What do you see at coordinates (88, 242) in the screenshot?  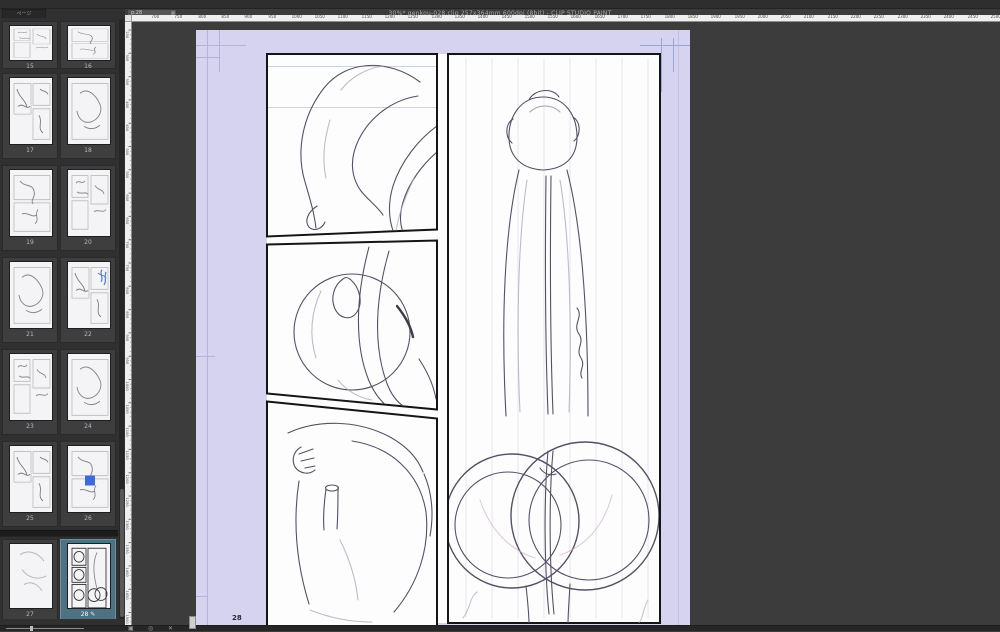 I see `page-number: 20` at bounding box center [88, 242].